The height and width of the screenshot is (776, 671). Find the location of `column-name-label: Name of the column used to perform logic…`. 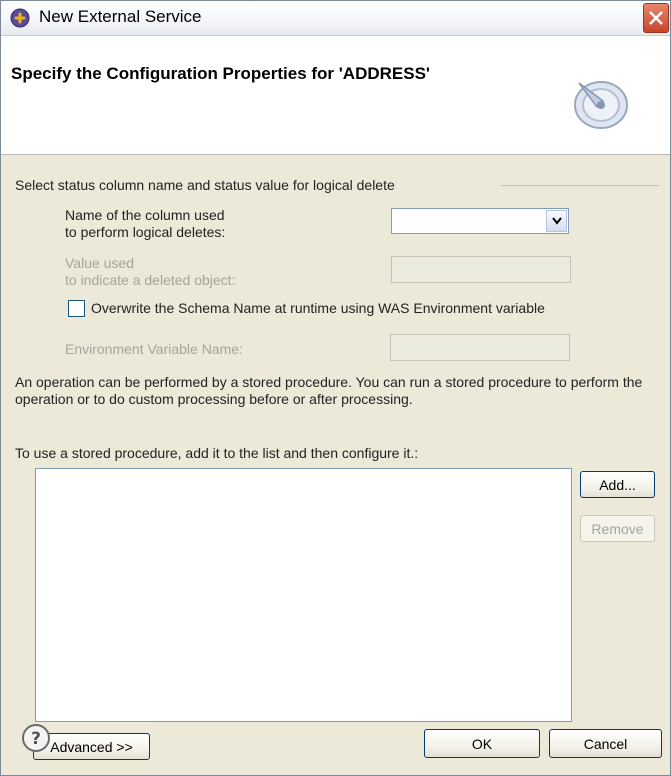

column-name-label: Name of the column used to perform logic… is located at coordinates (145, 224).